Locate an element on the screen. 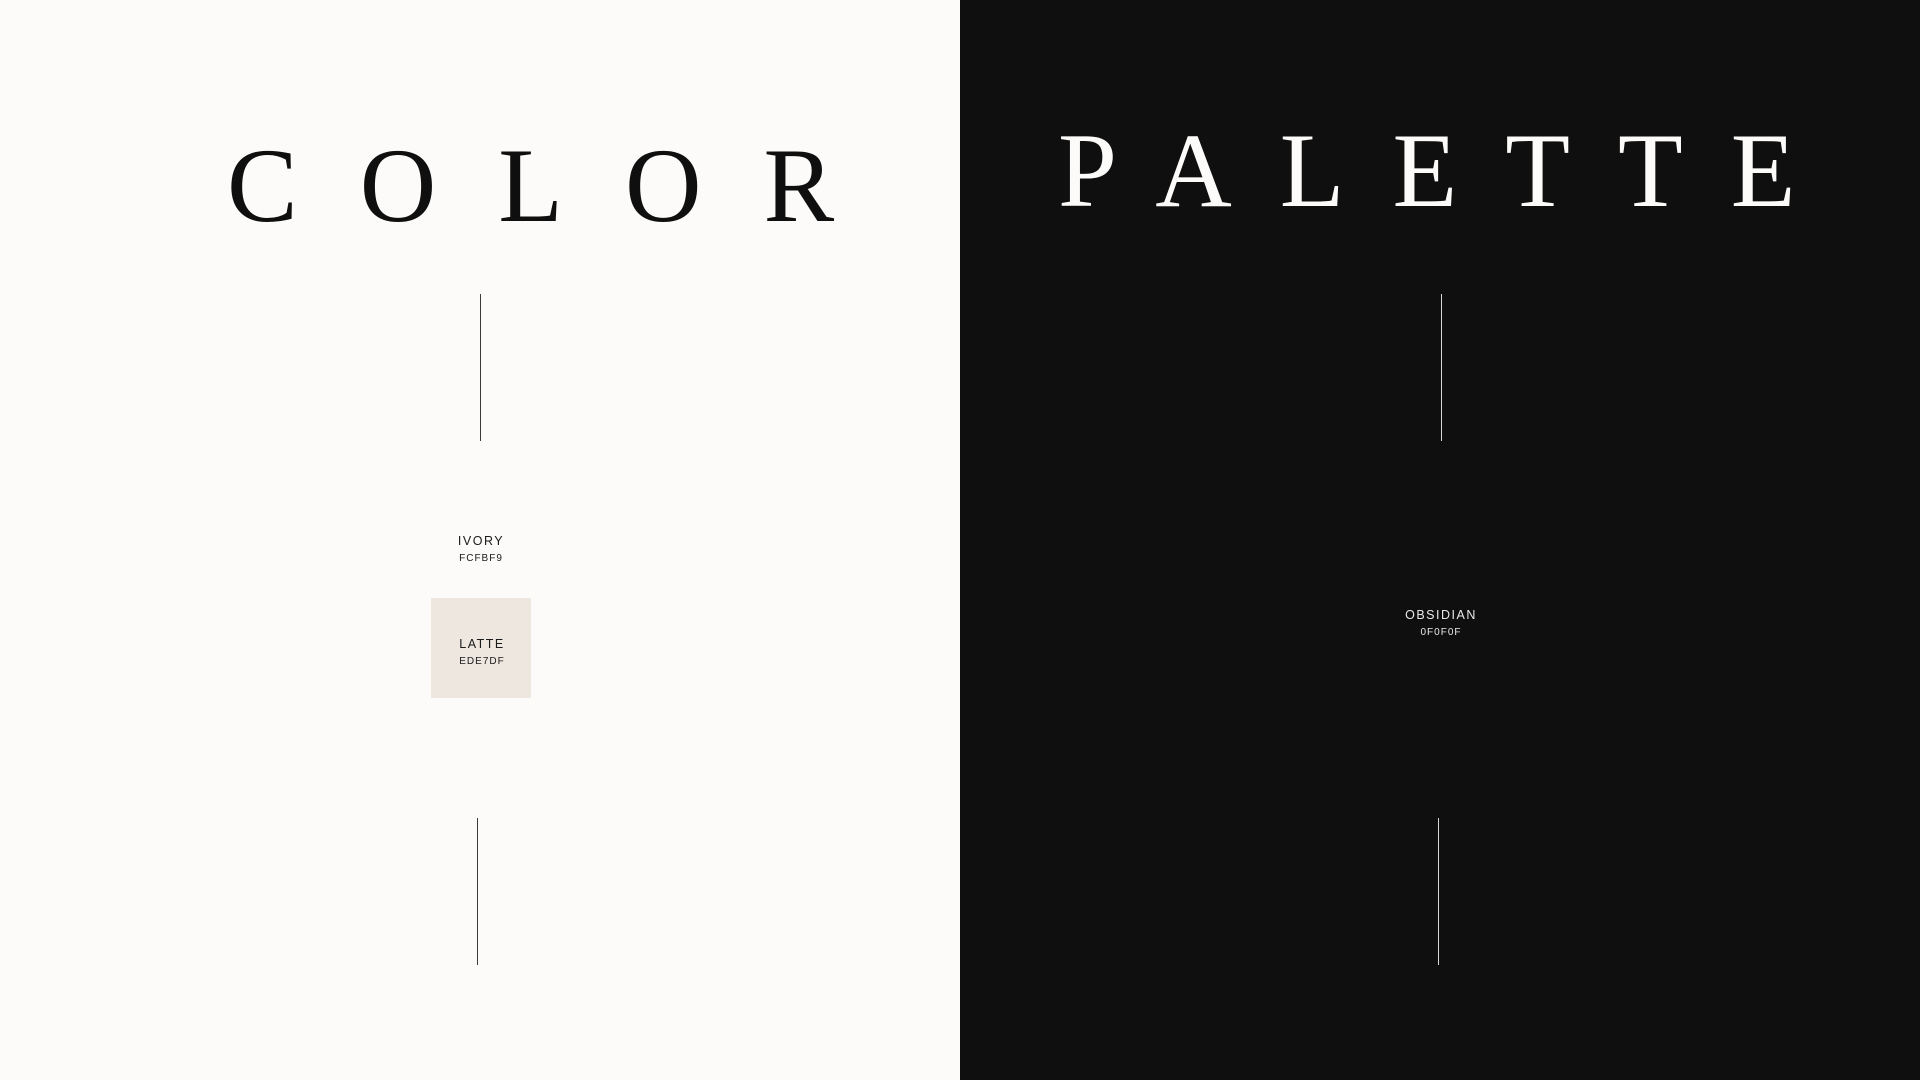  swatch-name: OBSIDIAN is located at coordinates (1441, 615).